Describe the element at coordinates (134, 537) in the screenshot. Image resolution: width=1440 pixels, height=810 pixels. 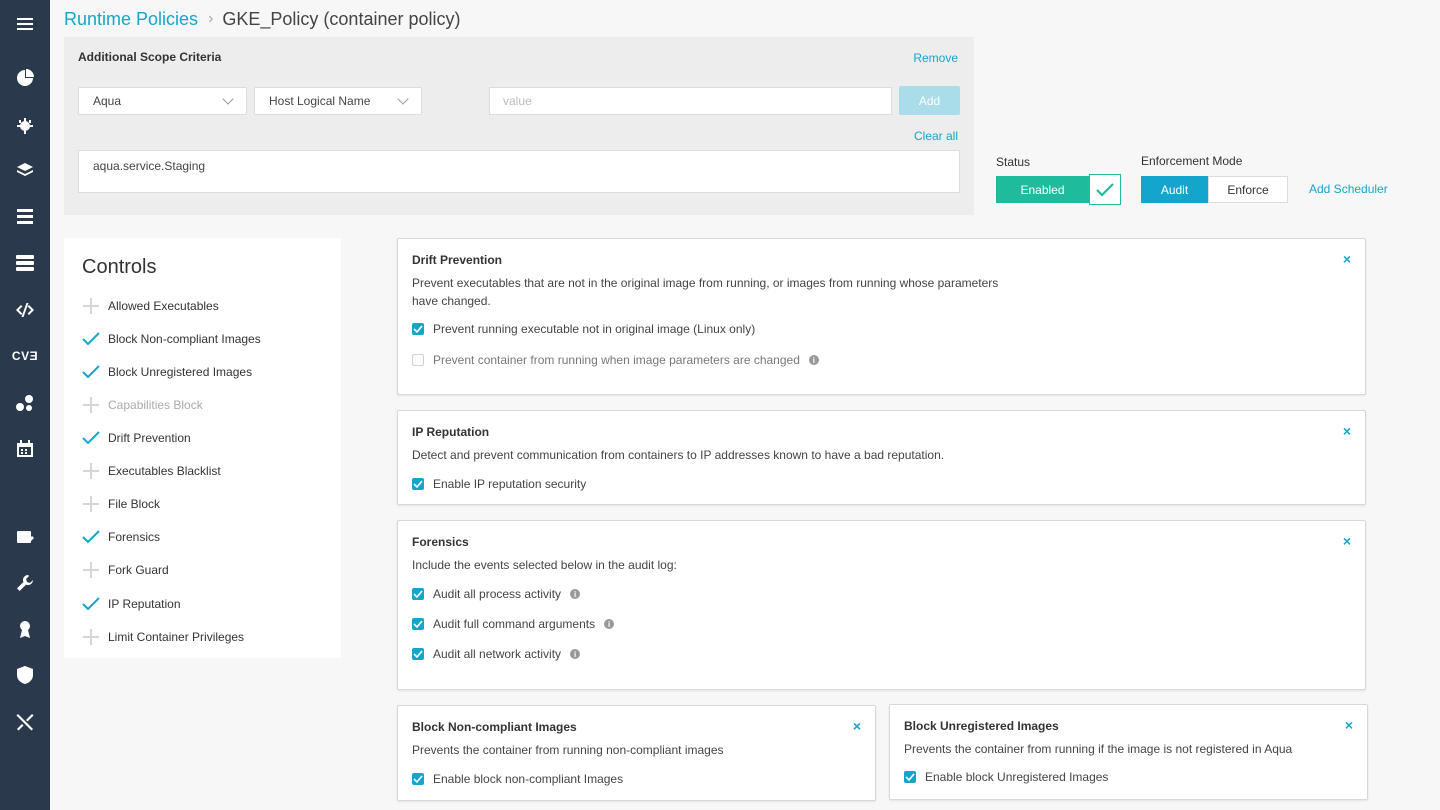
I see `control-label: Forensics` at that location.